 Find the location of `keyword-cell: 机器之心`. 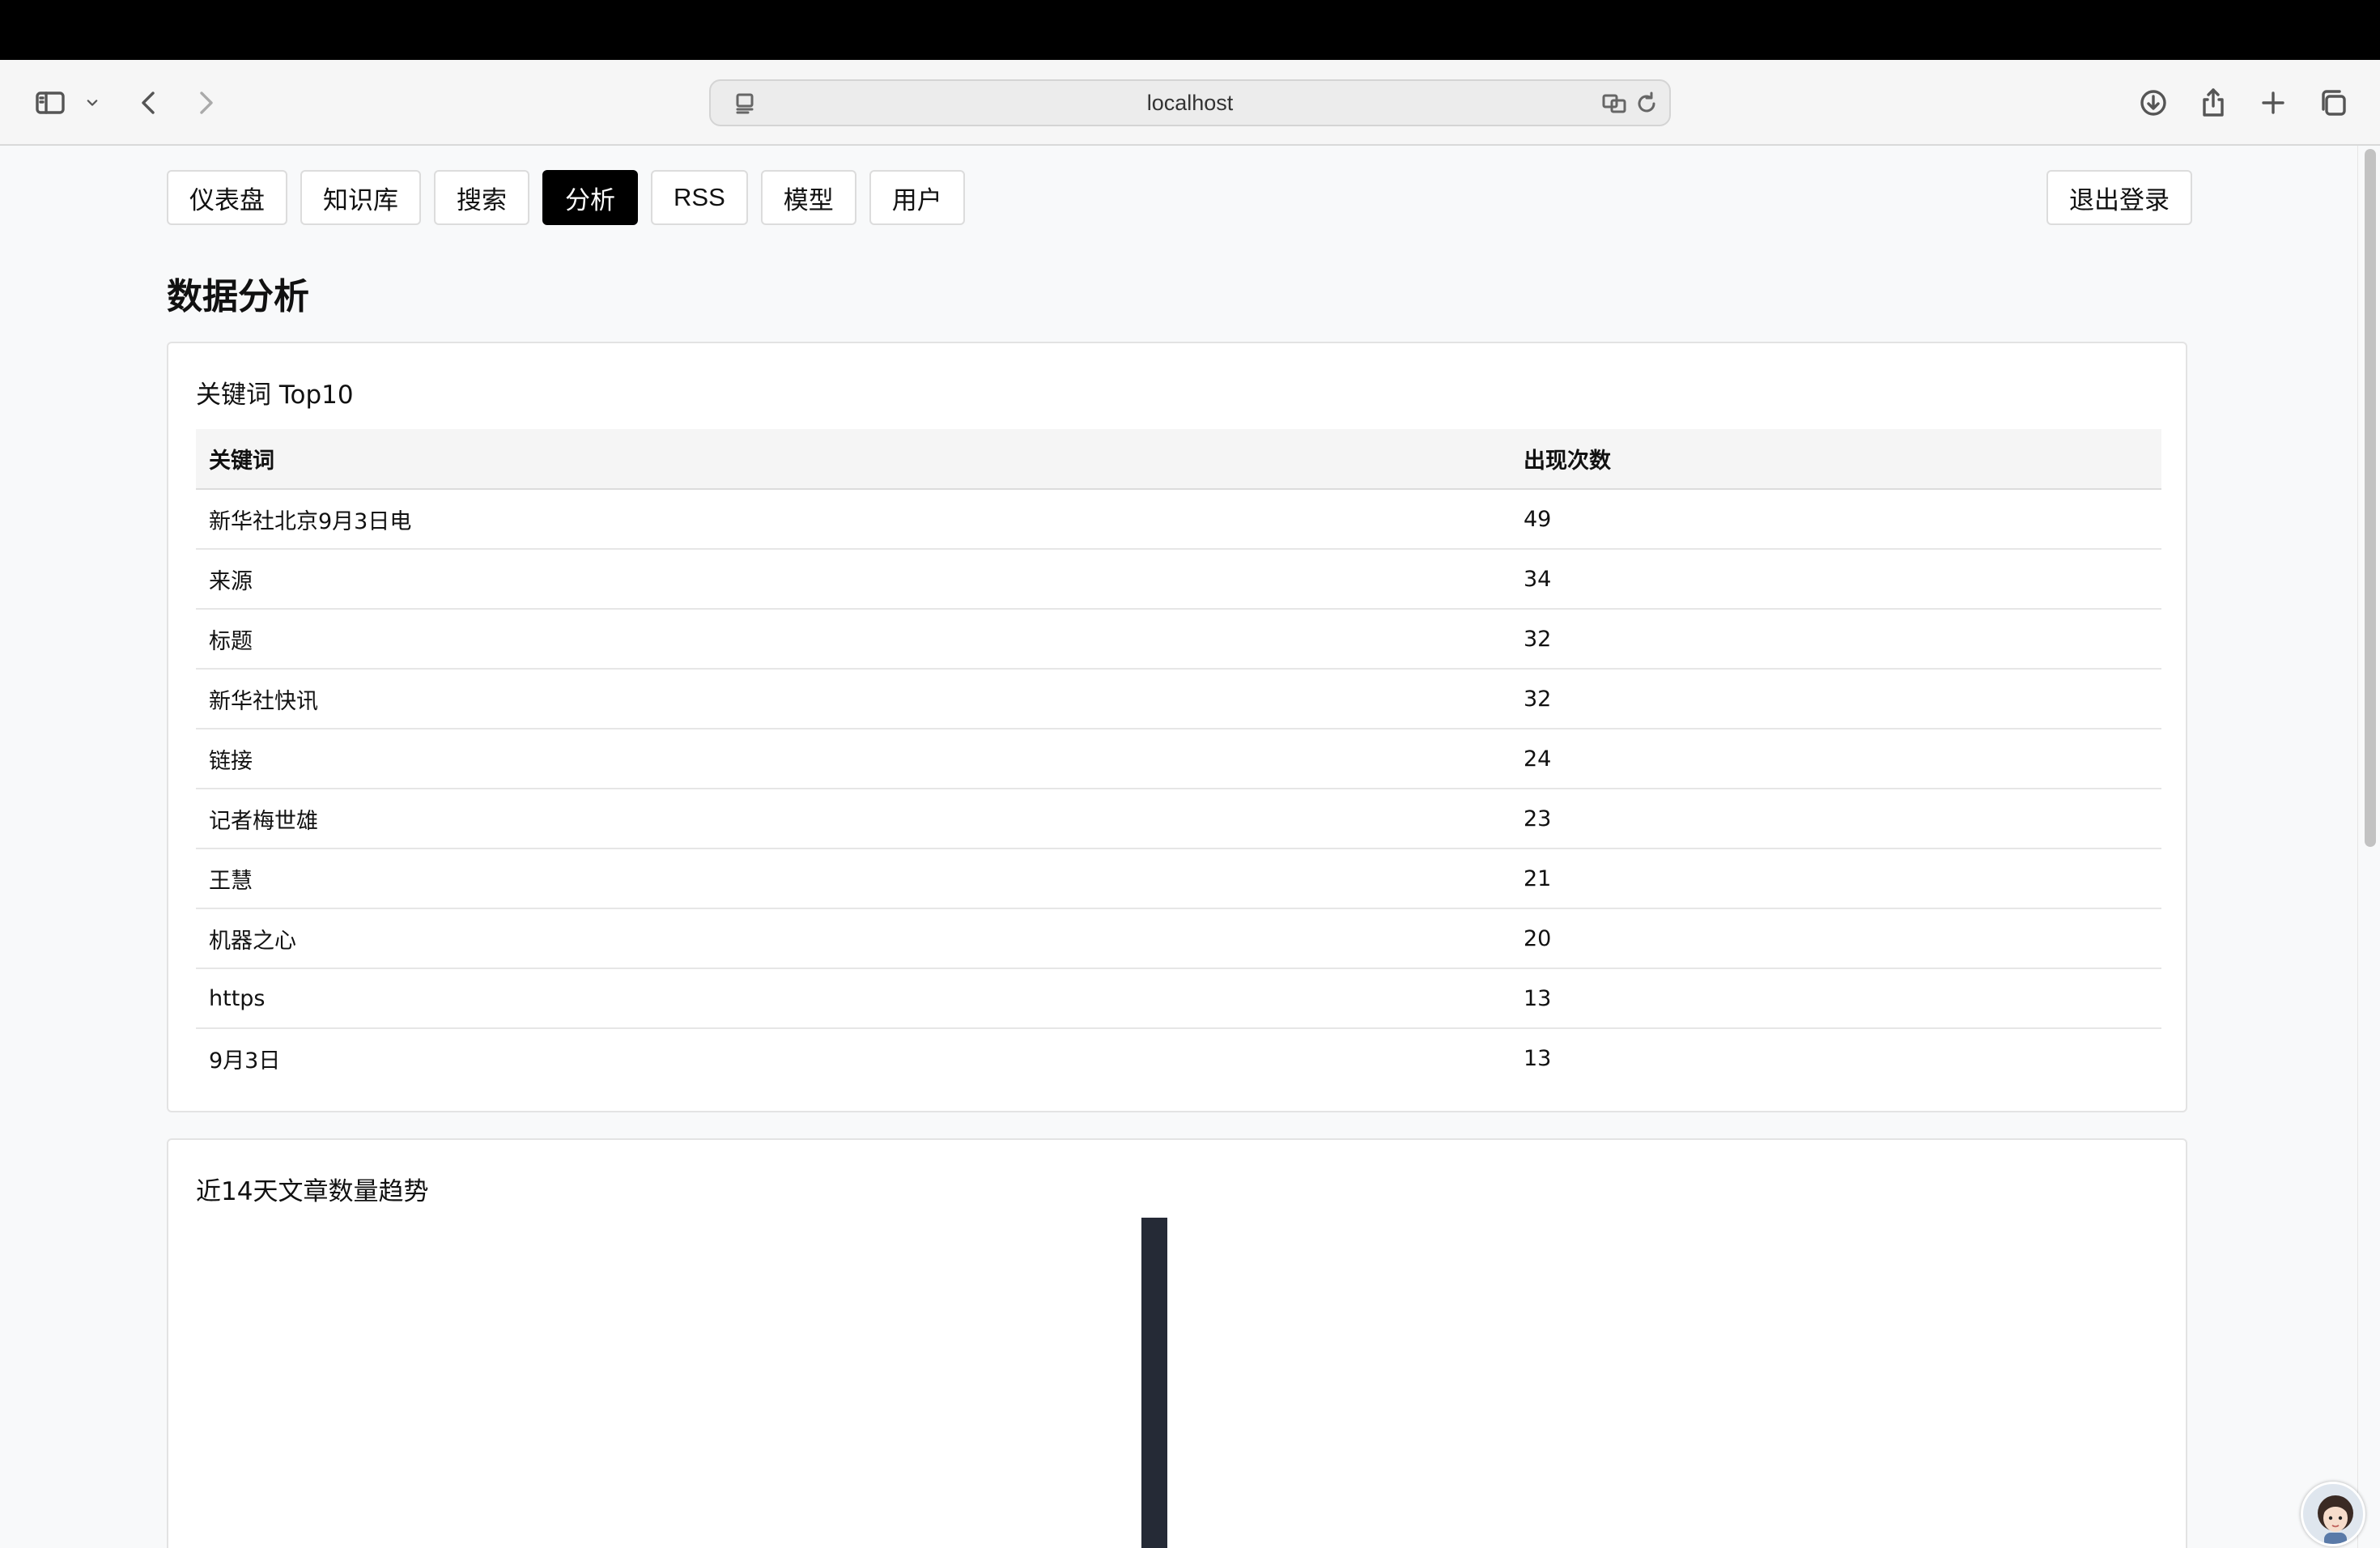

keyword-cell: 机器之心 is located at coordinates (853, 938).